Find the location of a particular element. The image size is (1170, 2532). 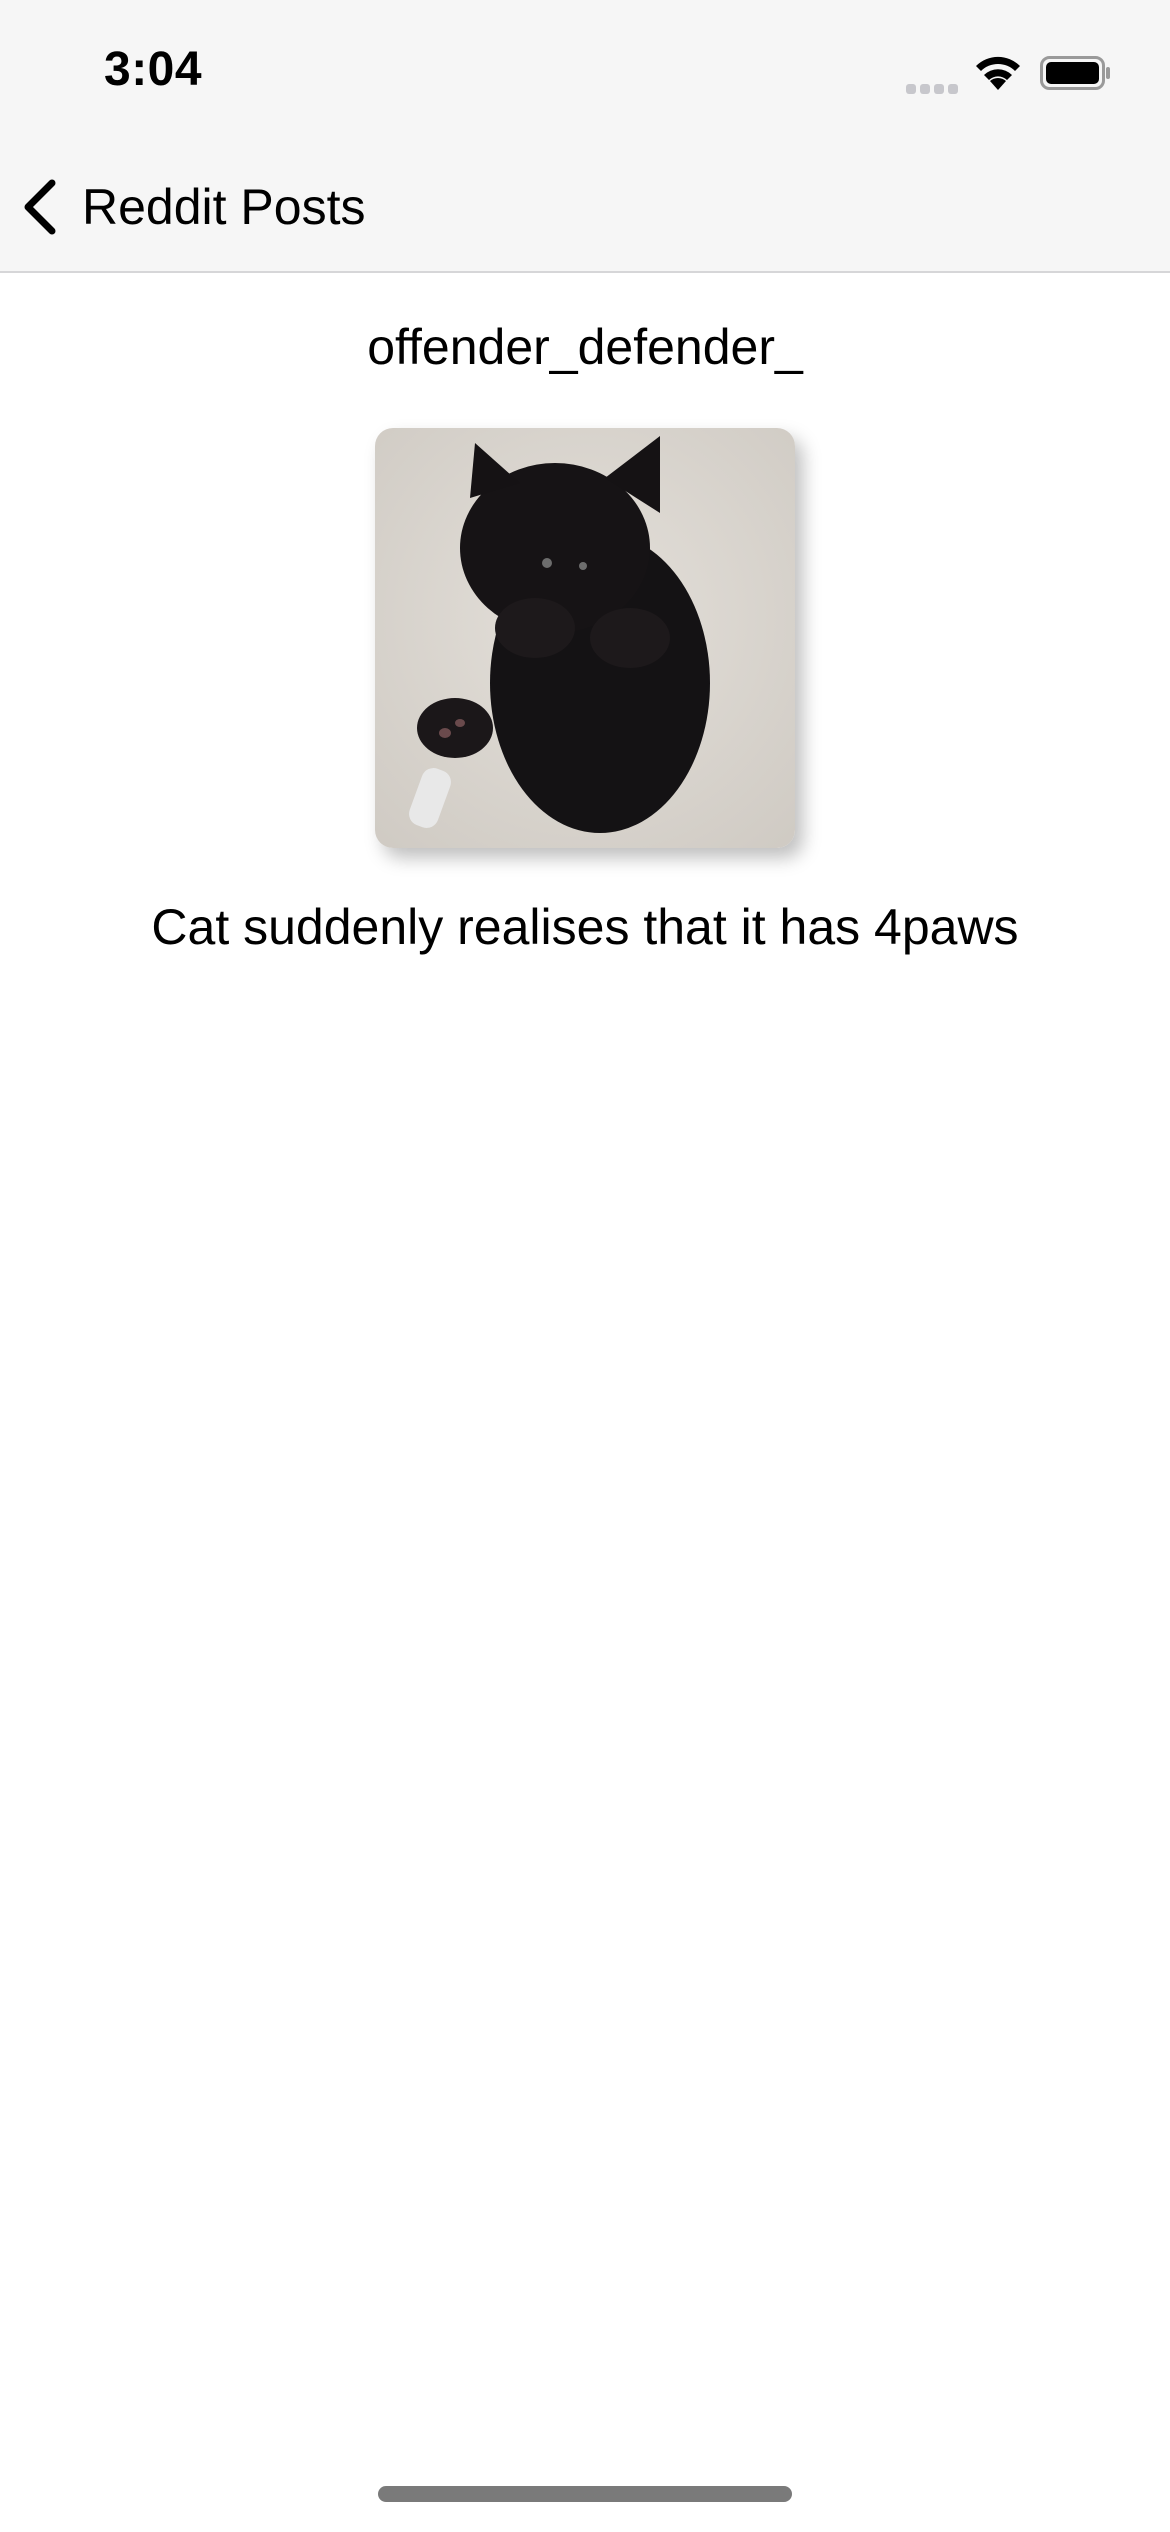

wifi-icon is located at coordinates (998, 73).